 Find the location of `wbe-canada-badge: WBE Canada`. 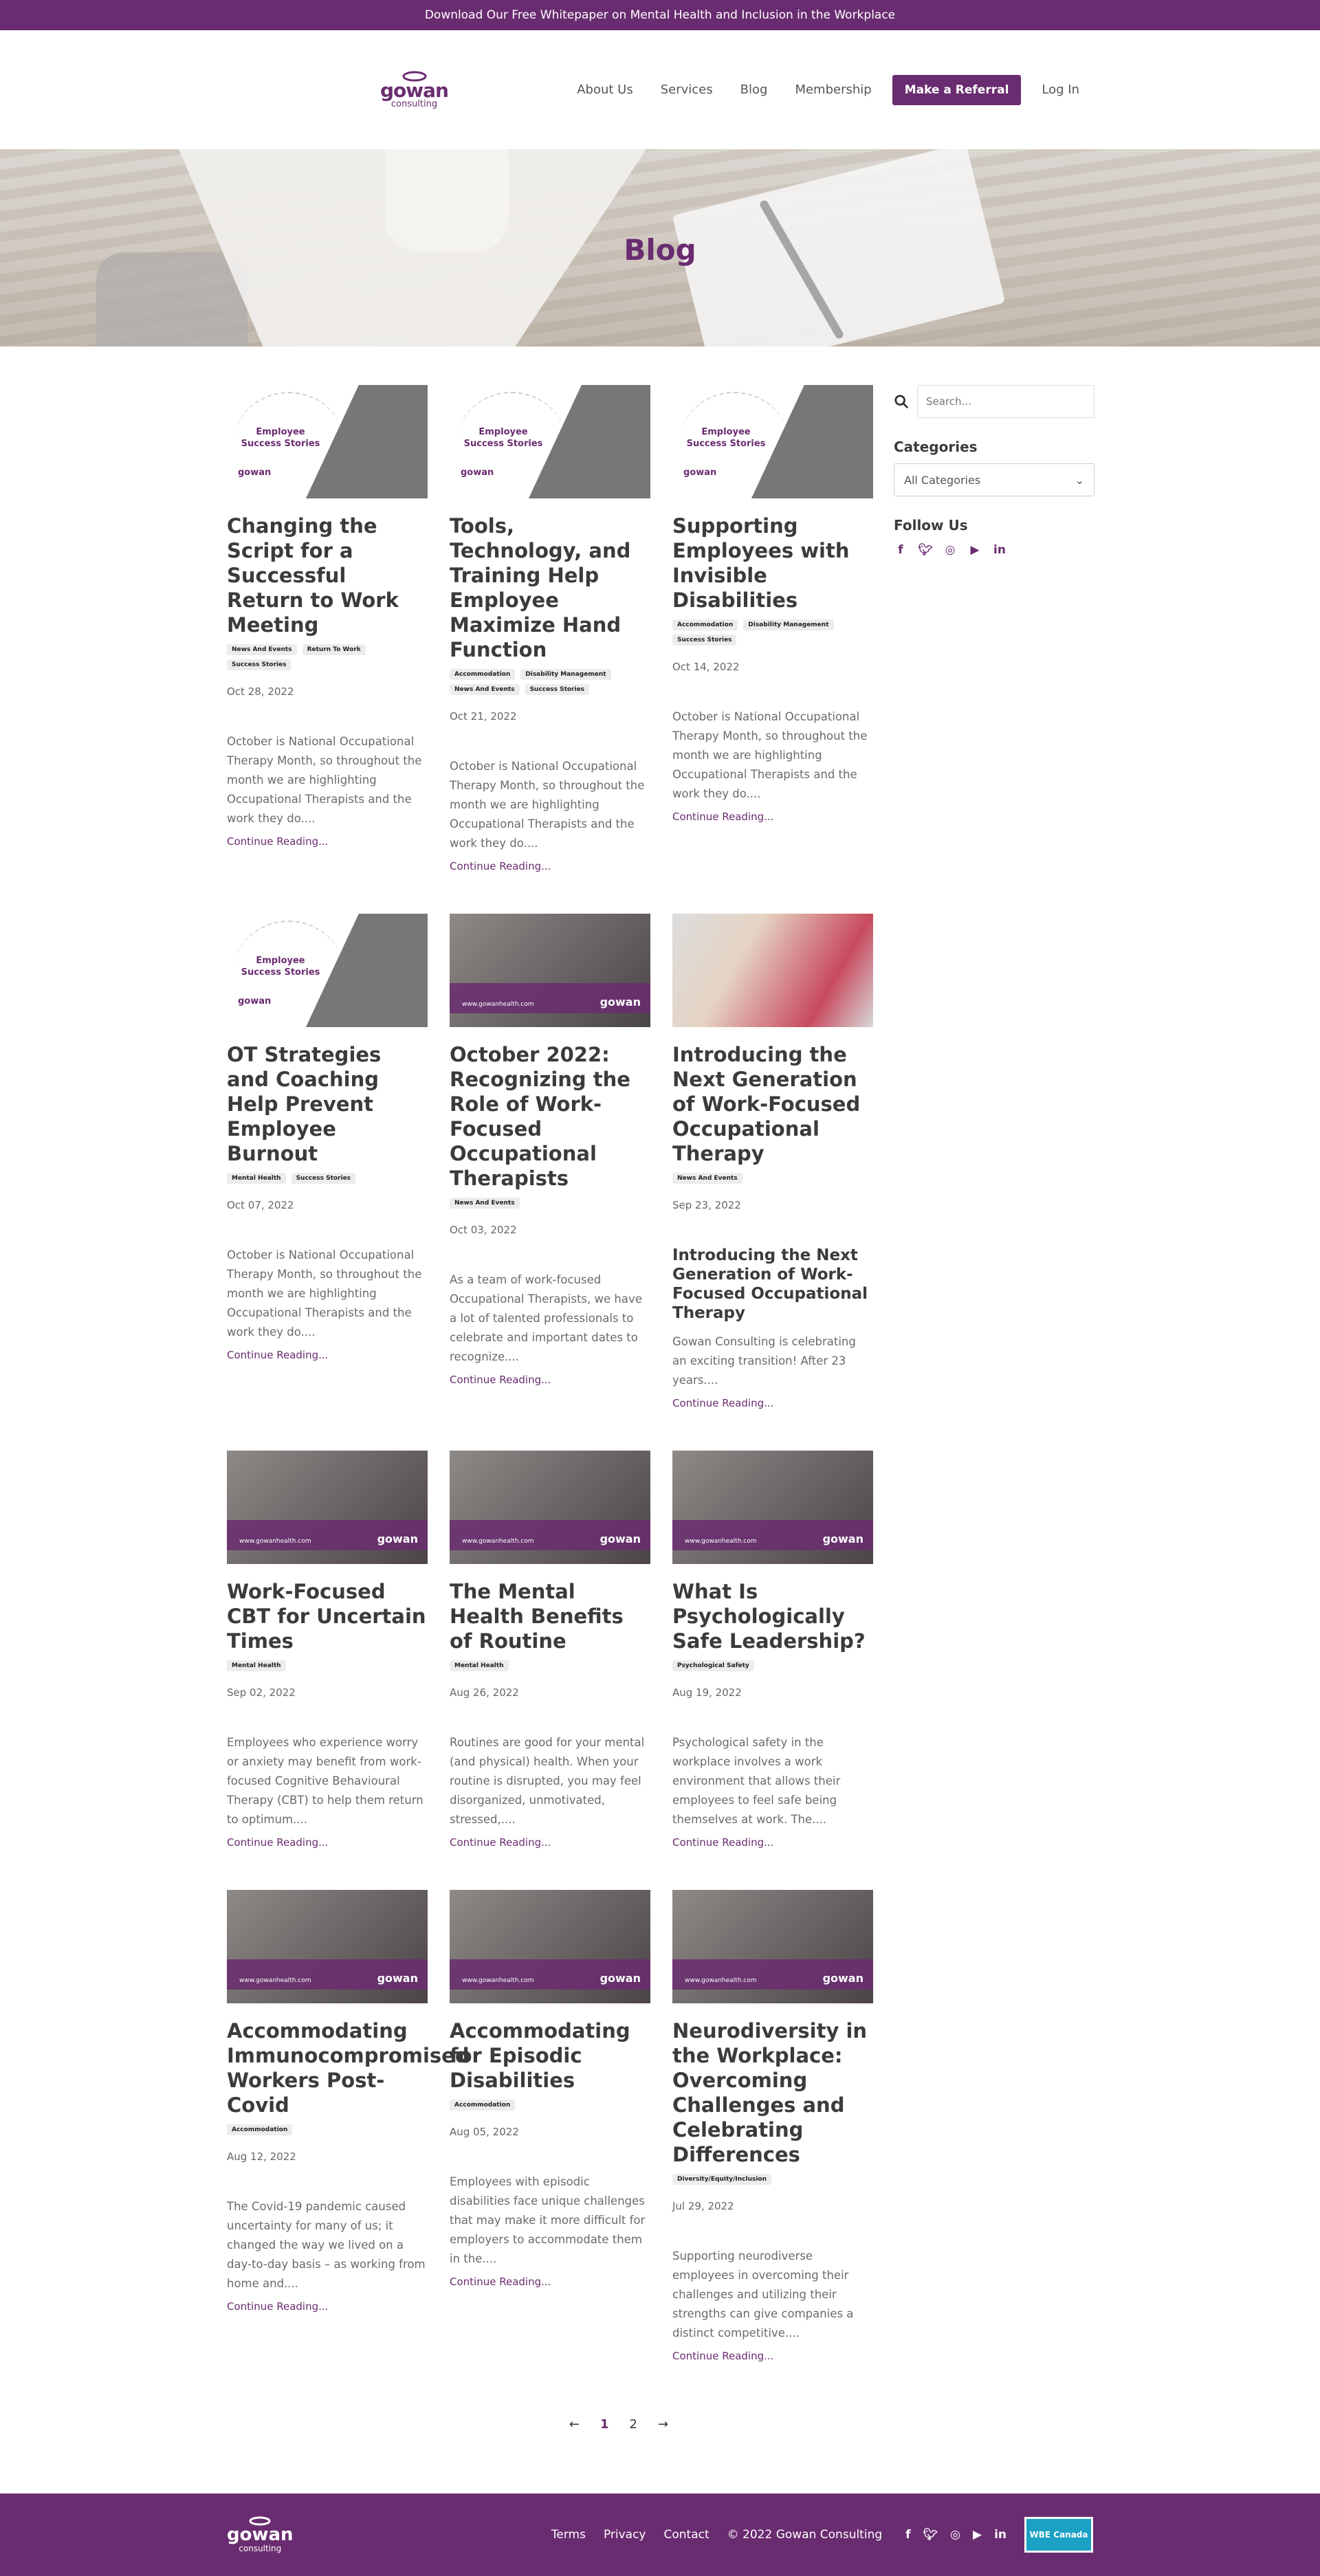

wbe-canada-badge: WBE Canada is located at coordinates (1058, 2535).